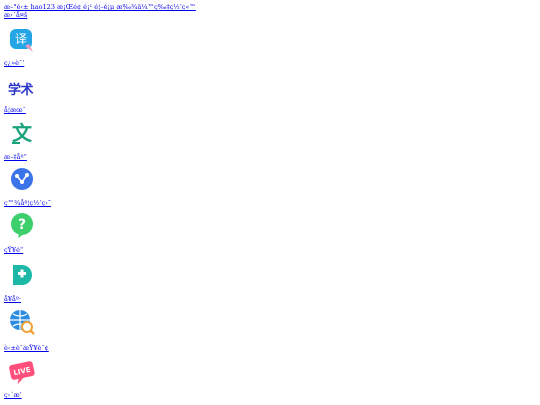 Image resolution: width=540 pixels, height=405 pixels. Describe the element at coordinates (22, 179) in the screenshot. I see `share-icon` at that location.